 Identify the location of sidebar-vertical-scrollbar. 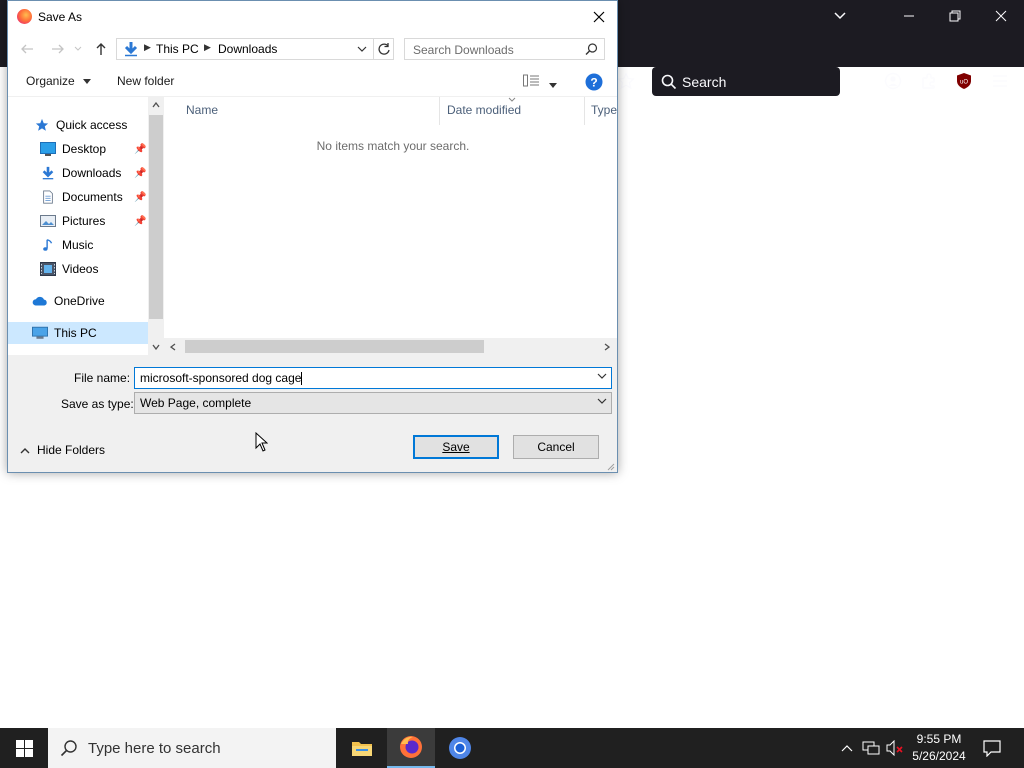
(156, 226).